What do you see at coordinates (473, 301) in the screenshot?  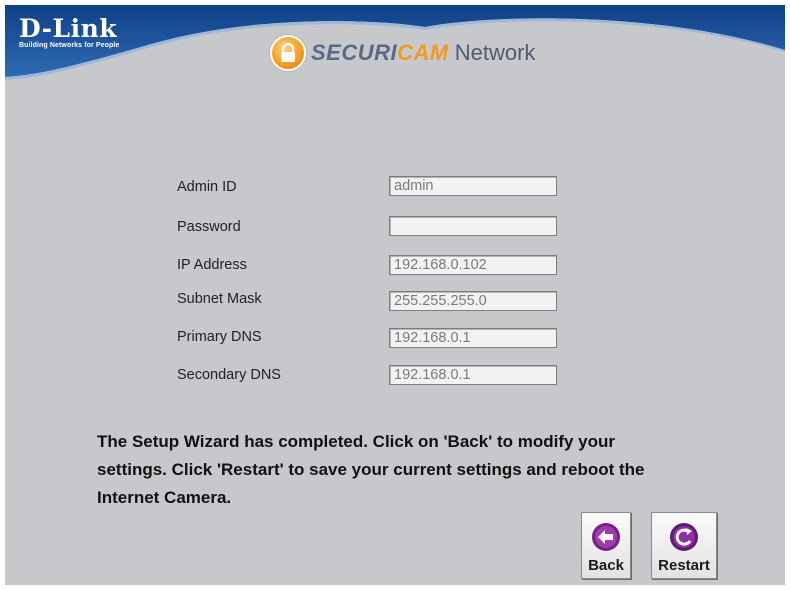 I see `subnet-mask-field` at bounding box center [473, 301].